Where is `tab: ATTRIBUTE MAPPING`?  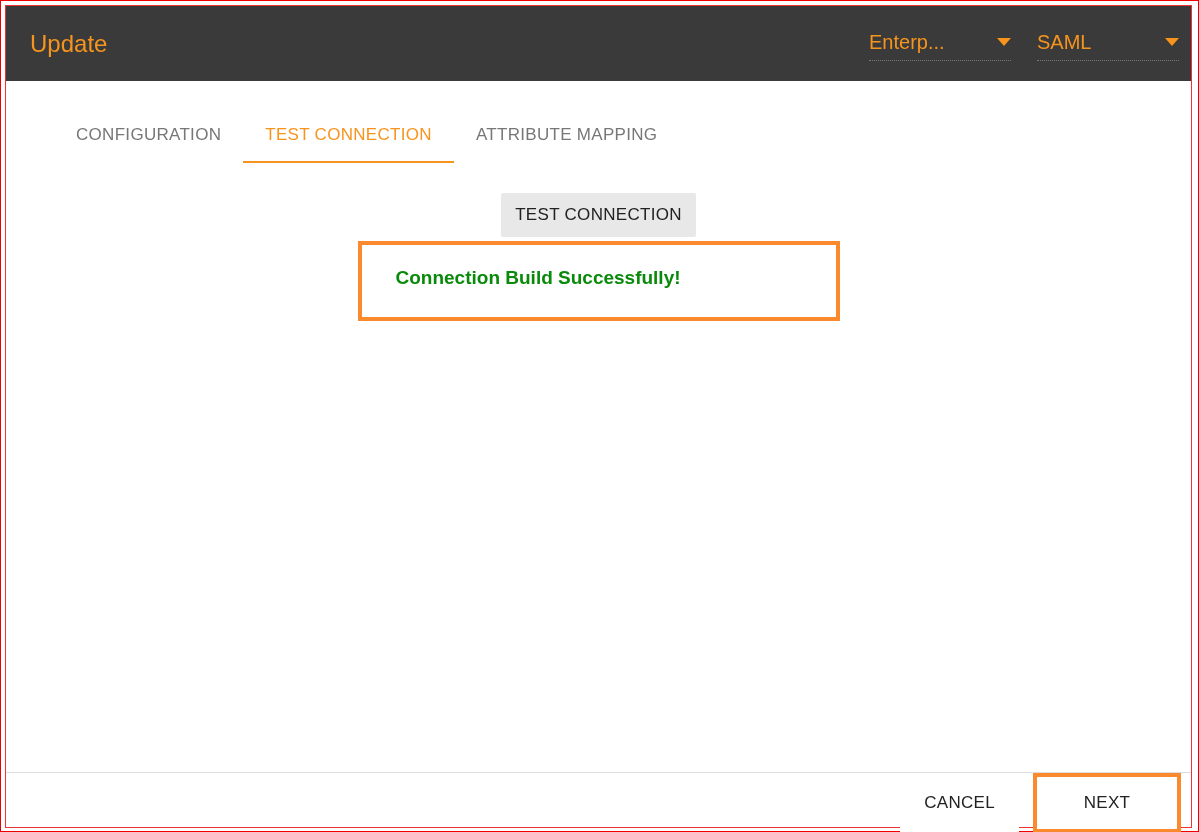 tab: ATTRIBUTE MAPPING is located at coordinates (566, 137).